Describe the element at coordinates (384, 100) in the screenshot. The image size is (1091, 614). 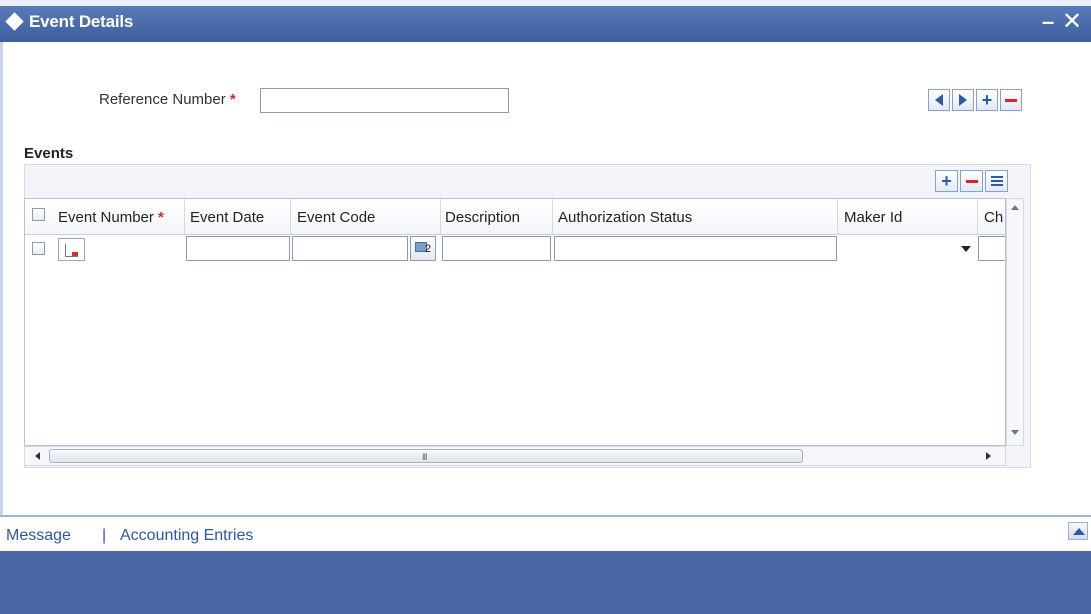
I see `reference-number-input` at that location.